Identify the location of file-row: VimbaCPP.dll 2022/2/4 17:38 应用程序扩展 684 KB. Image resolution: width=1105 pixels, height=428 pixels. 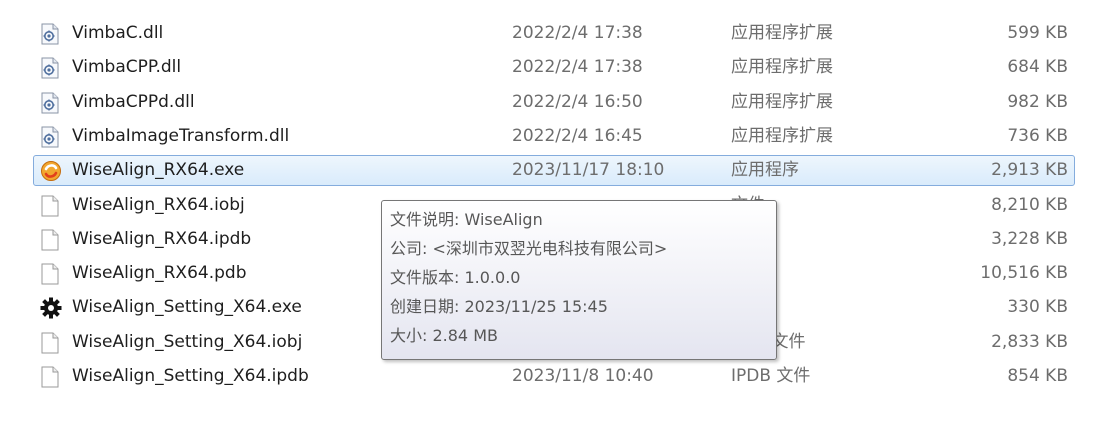
(554, 67).